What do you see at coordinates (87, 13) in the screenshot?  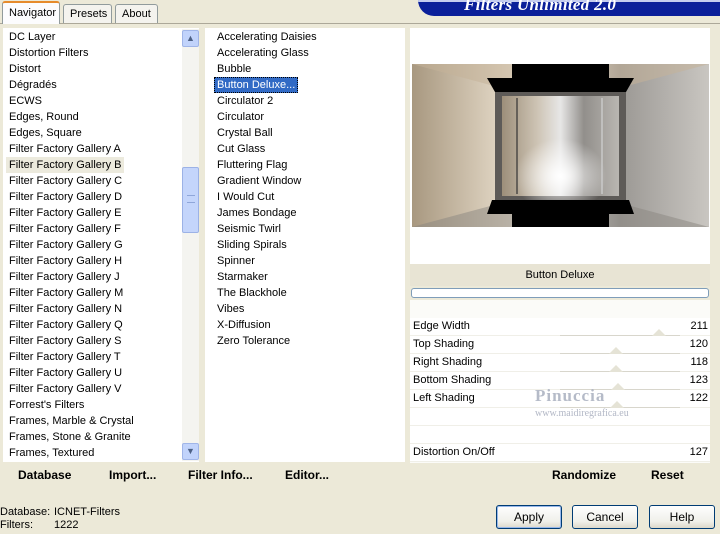 I see `tab-presets: Presets` at bounding box center [87, 13].